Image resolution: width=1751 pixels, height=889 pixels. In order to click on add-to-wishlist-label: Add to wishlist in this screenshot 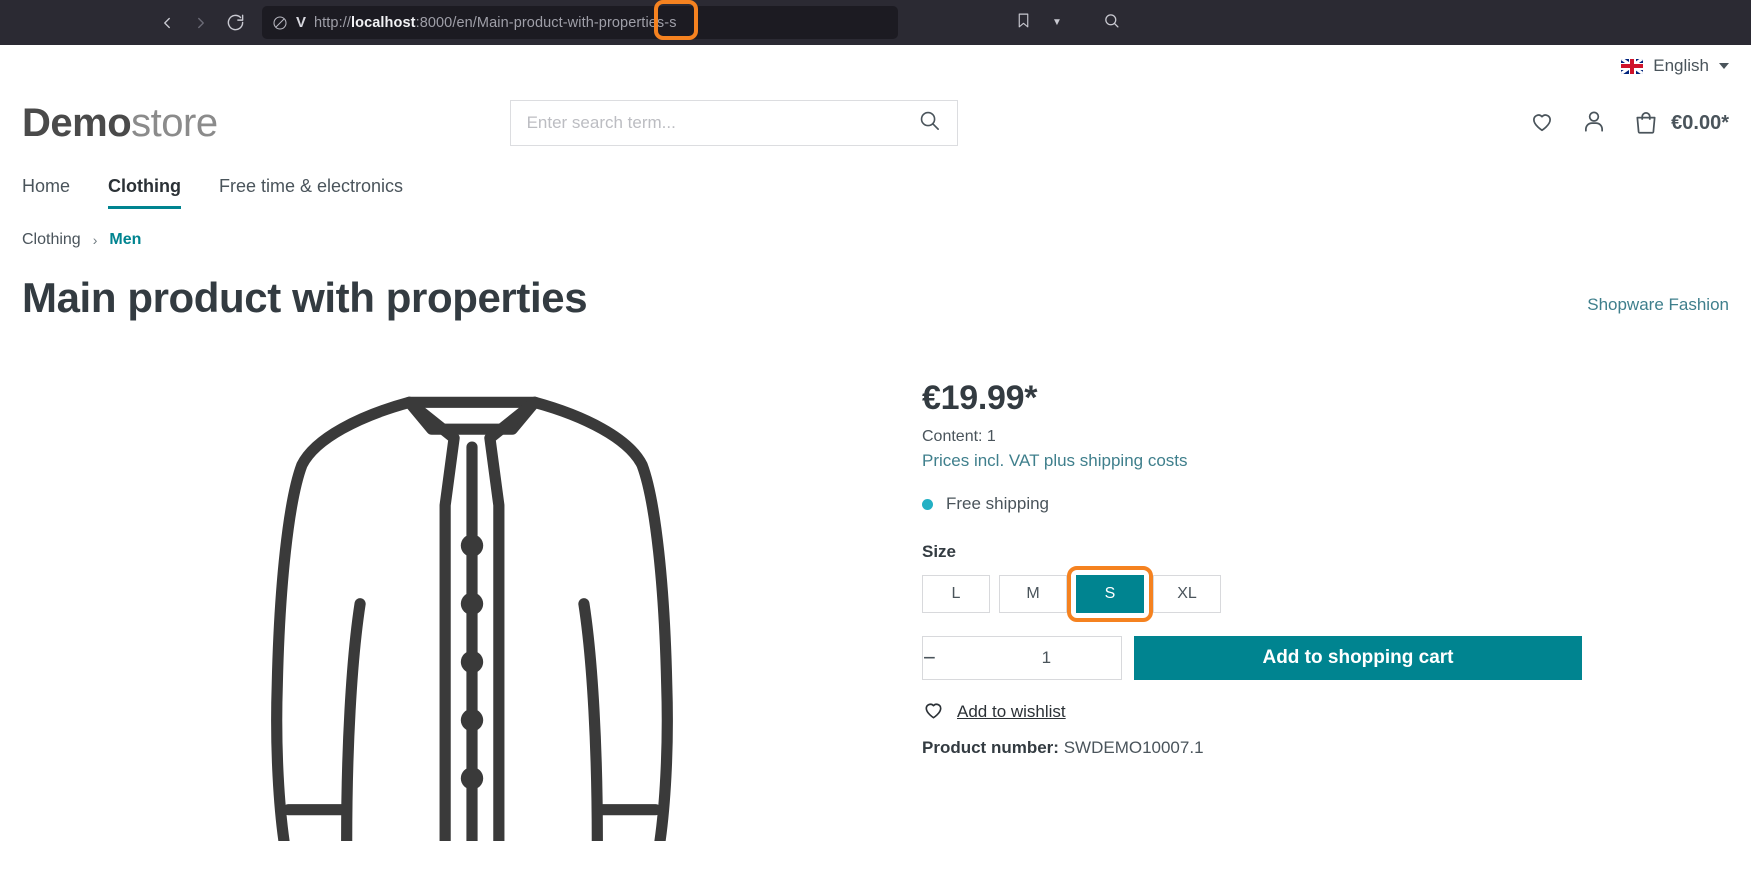, I will do `click(1011, 712)`.